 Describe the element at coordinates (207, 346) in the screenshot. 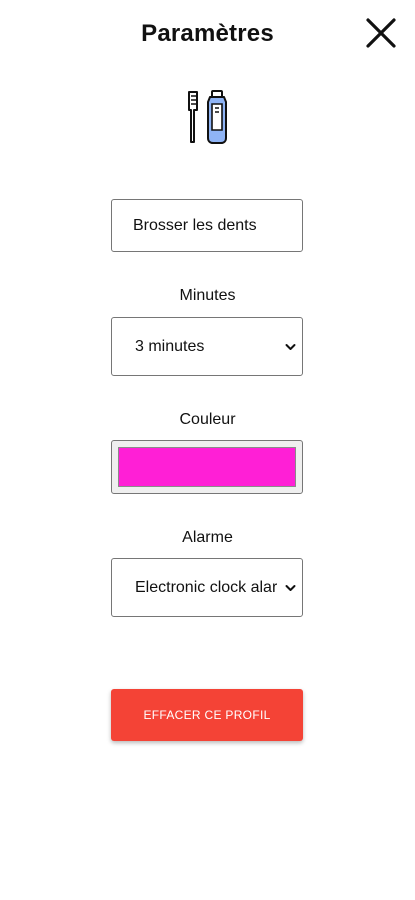

I see `minutes-select: 3 minutes` at that location.